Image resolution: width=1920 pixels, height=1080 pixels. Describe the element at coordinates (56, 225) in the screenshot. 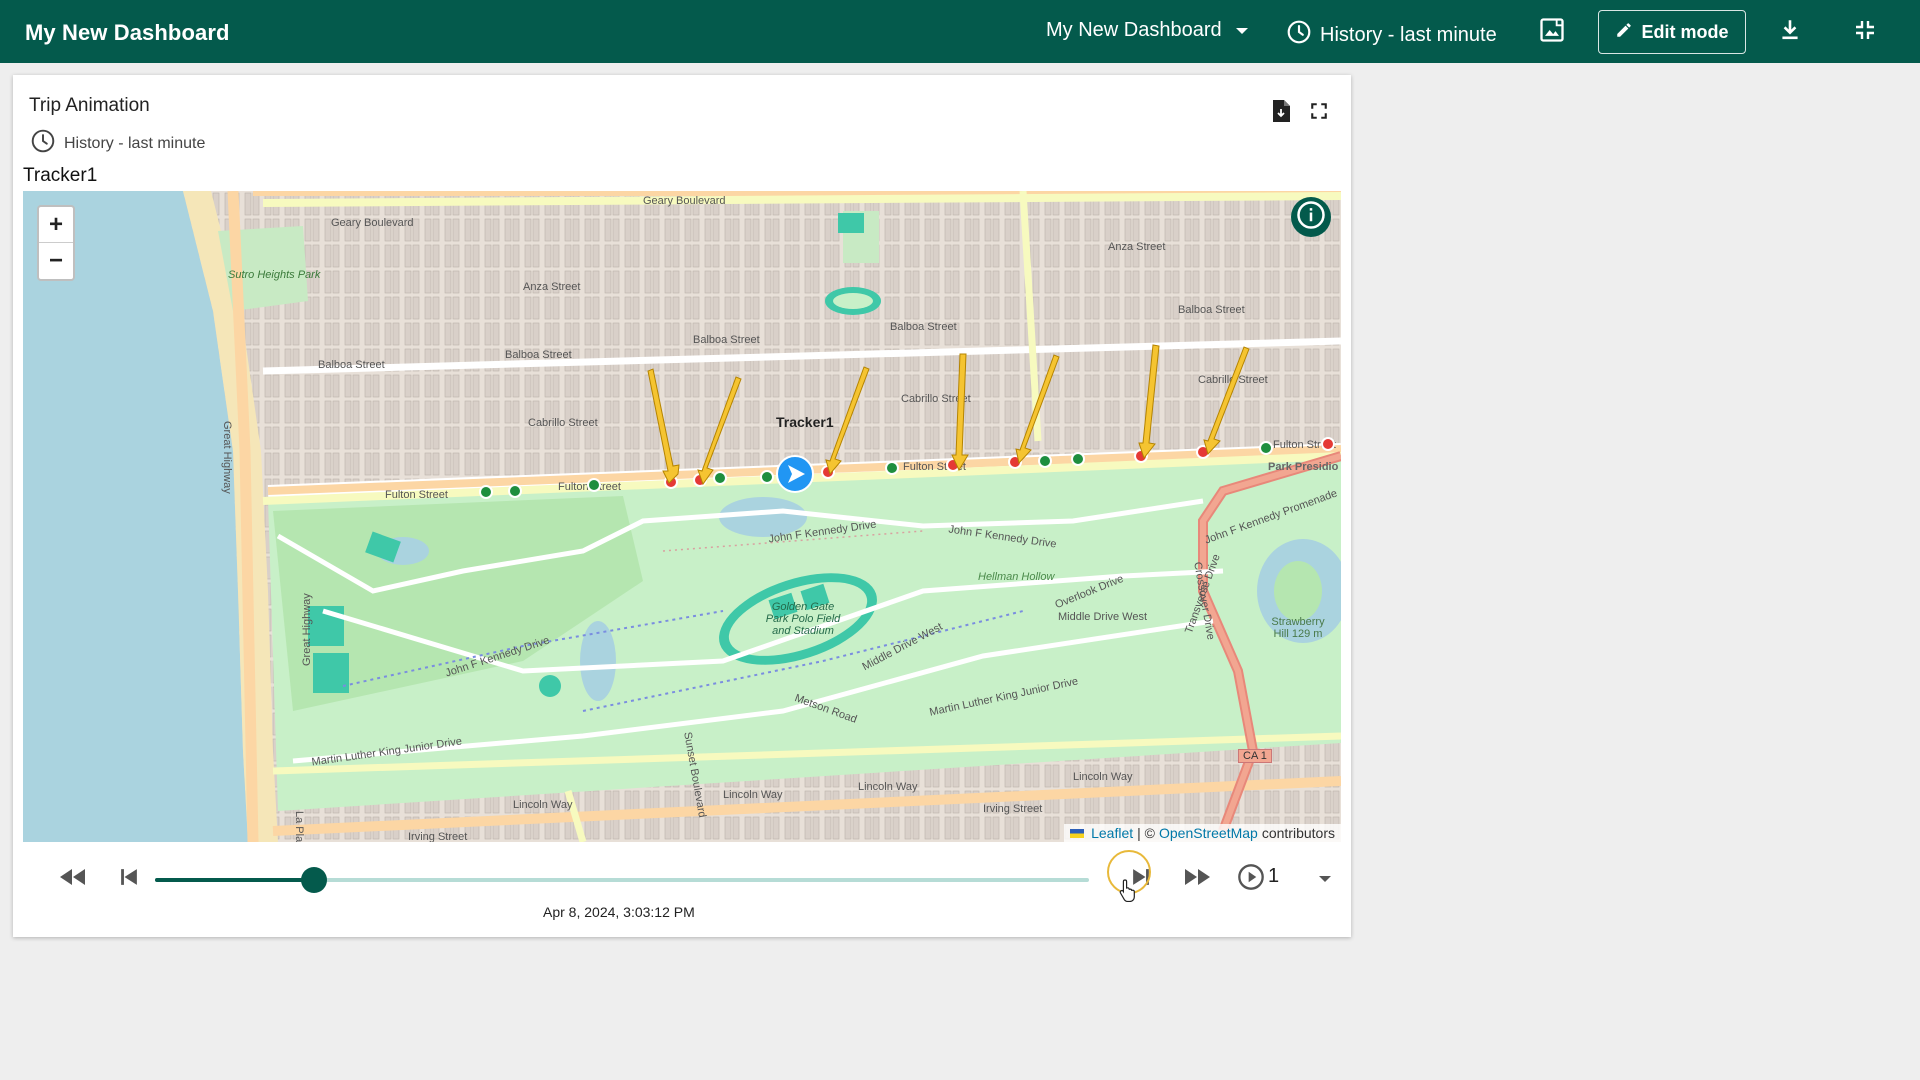

I see `zoom-in-button: +` at that location.